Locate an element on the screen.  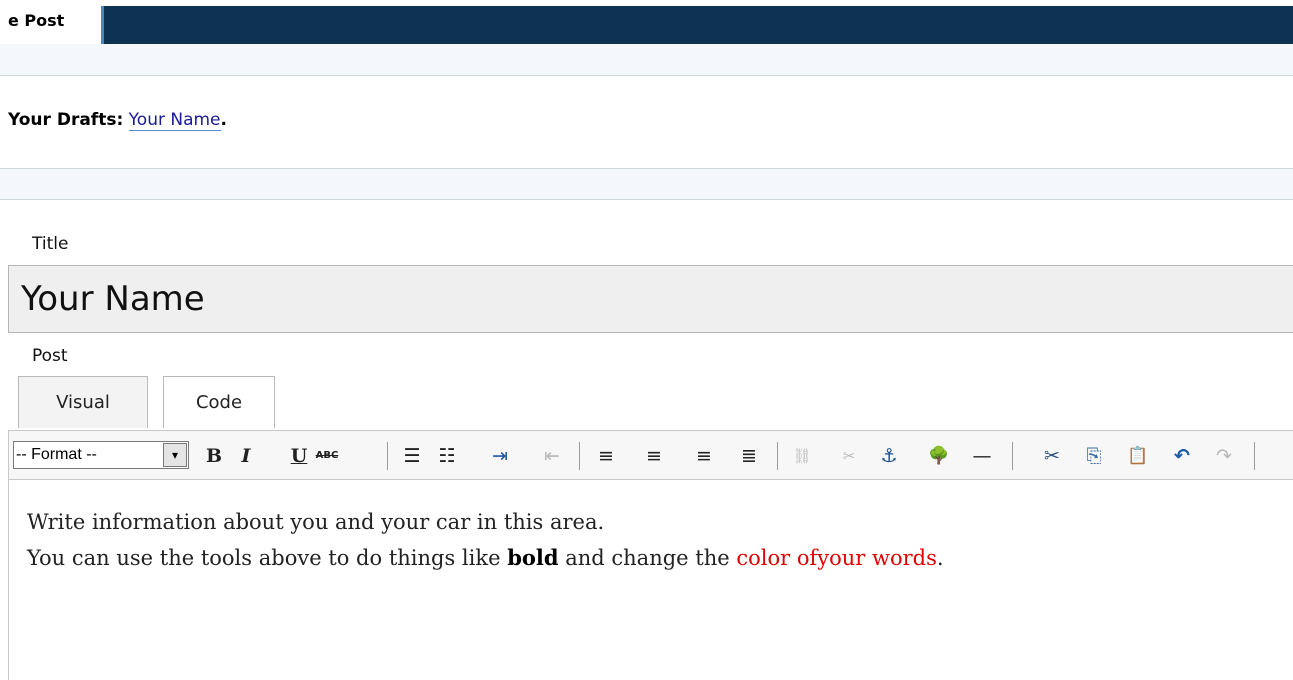
content-text: . is located at coordinates (940, 558).